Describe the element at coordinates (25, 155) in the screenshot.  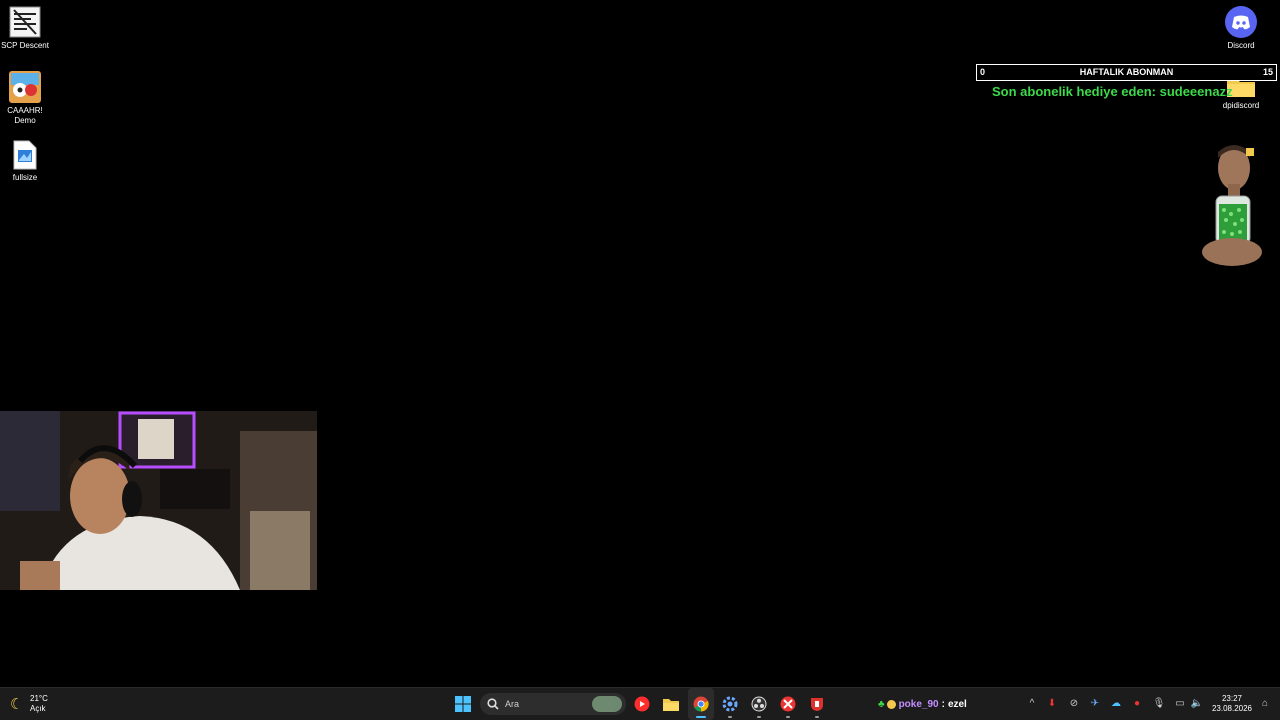
I see `image-file-icon` at that location.